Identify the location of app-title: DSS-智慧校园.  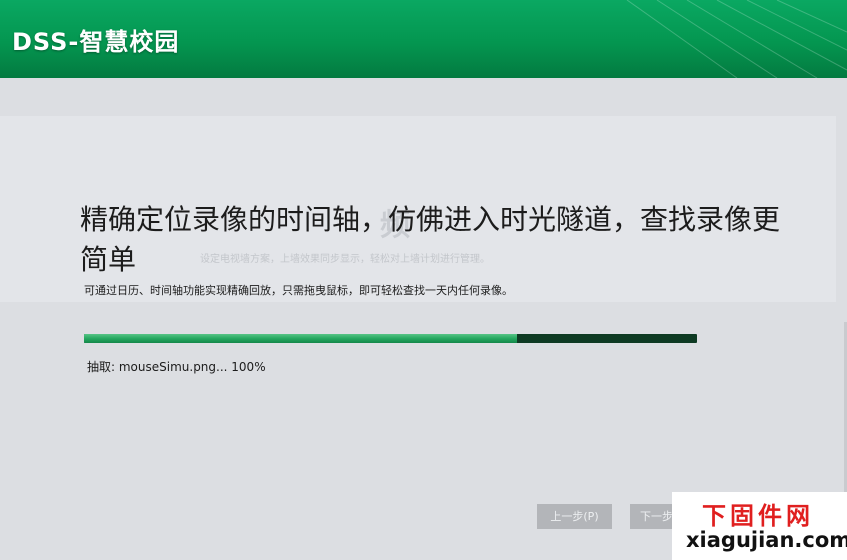
(96, 42).